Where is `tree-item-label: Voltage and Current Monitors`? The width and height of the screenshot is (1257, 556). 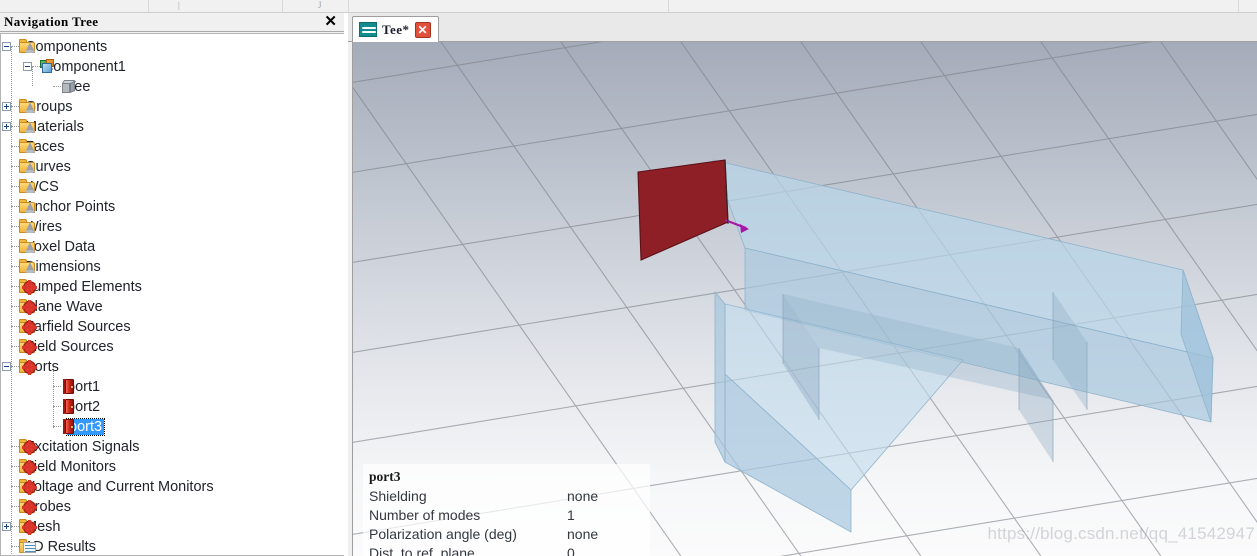 tree-item-label: Voltage and Current Monitors is located at coordinates (119, 487).